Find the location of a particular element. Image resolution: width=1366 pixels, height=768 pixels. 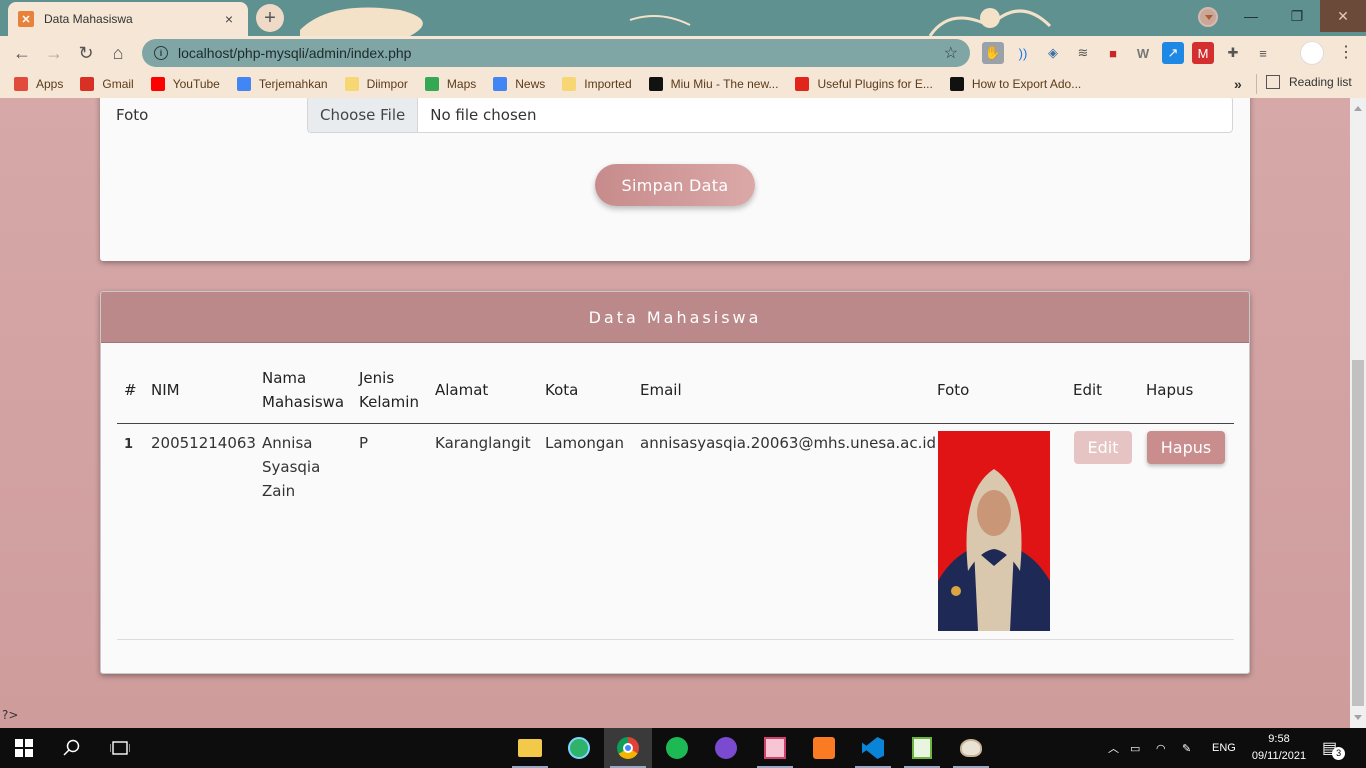

bookmark-label: Diimpor is located at coordinates (387, 84).